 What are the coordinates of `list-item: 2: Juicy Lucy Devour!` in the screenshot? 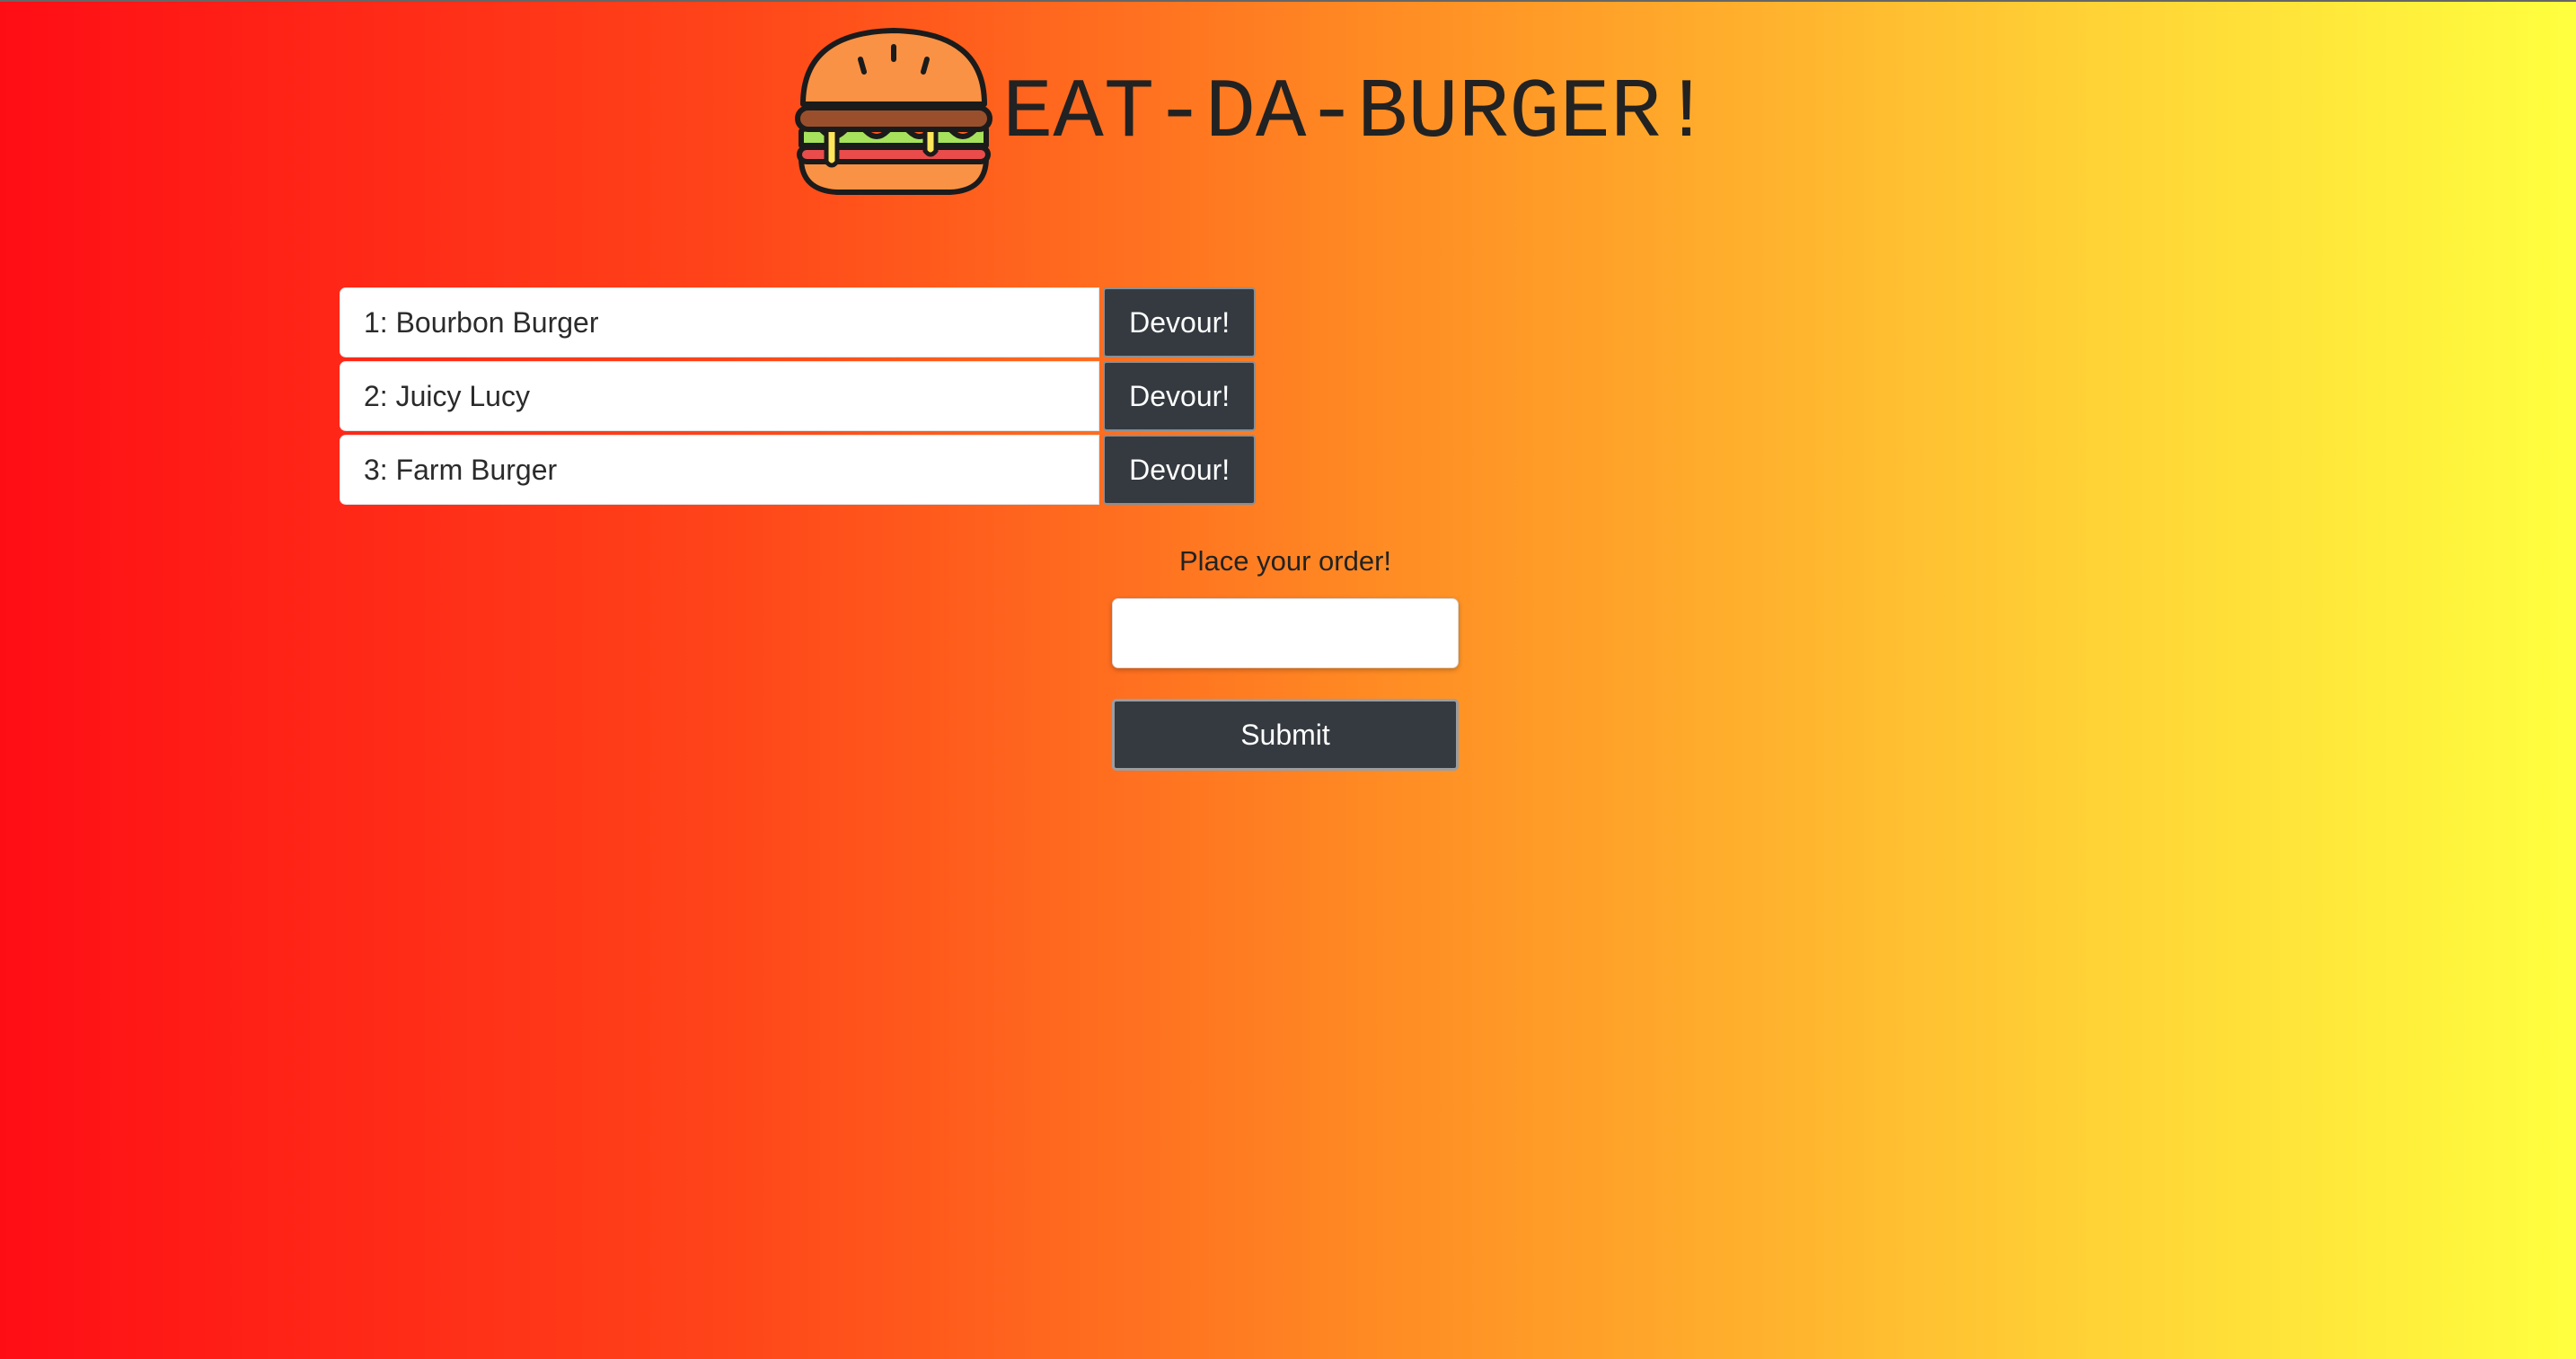 It's located at (798, 396).